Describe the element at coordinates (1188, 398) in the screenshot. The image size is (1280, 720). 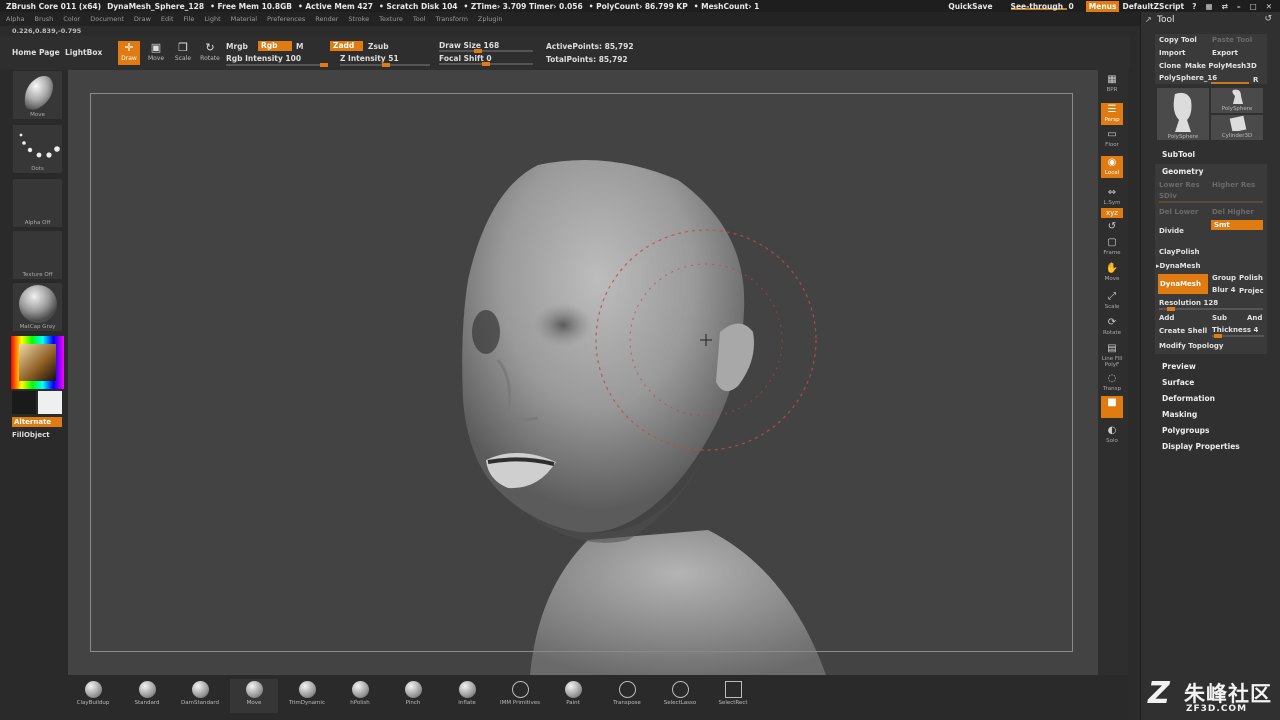
I see `deformation-section: Deformation` at that location.